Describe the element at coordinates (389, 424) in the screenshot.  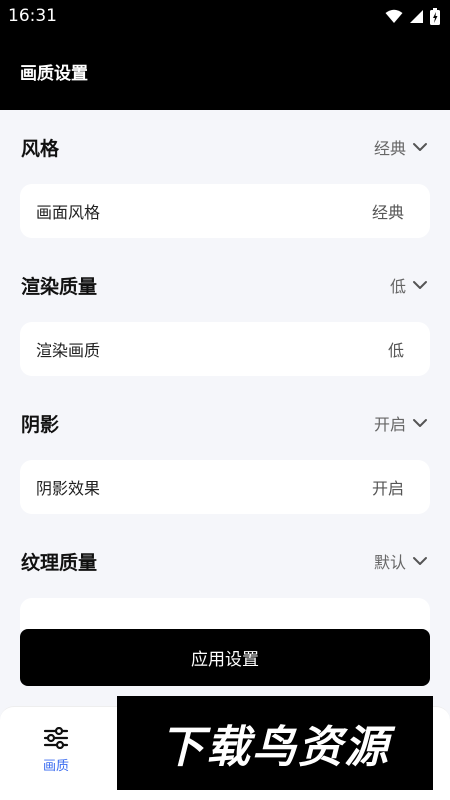
I see `dropdown-value: 开启` at that location.